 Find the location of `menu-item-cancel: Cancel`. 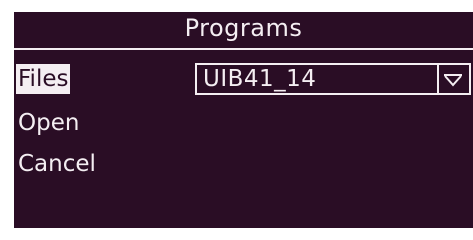

menu-item-cancel: Cancel is located at coordinates (57, 164).